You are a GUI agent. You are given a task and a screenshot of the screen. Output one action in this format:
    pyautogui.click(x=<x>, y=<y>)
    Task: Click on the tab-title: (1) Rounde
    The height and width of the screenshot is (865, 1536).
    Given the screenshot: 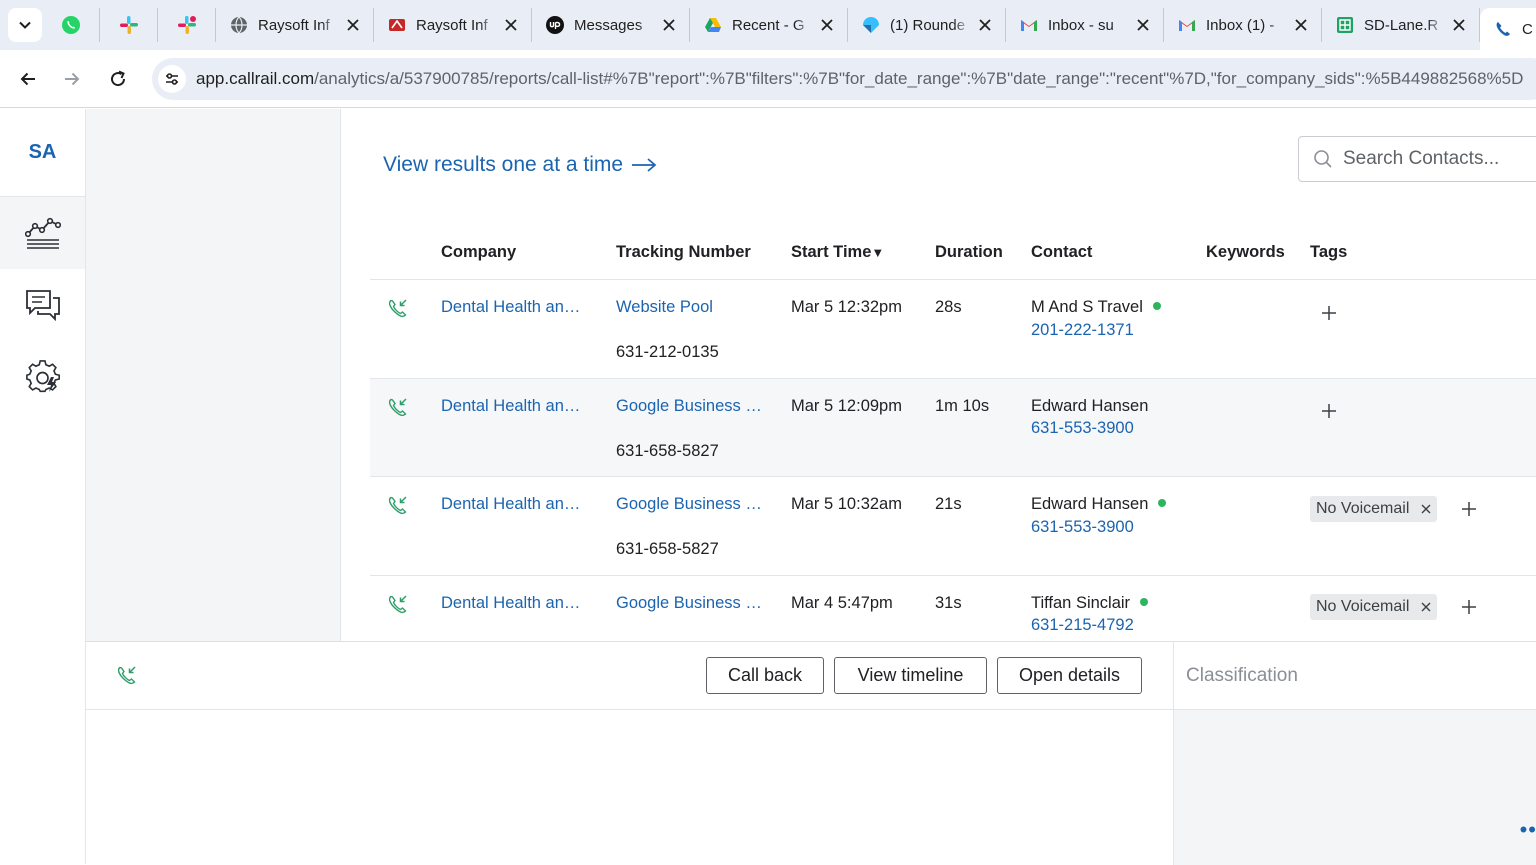 What is the action you would take?
    pyautogui.click(x=928, y=25)
    